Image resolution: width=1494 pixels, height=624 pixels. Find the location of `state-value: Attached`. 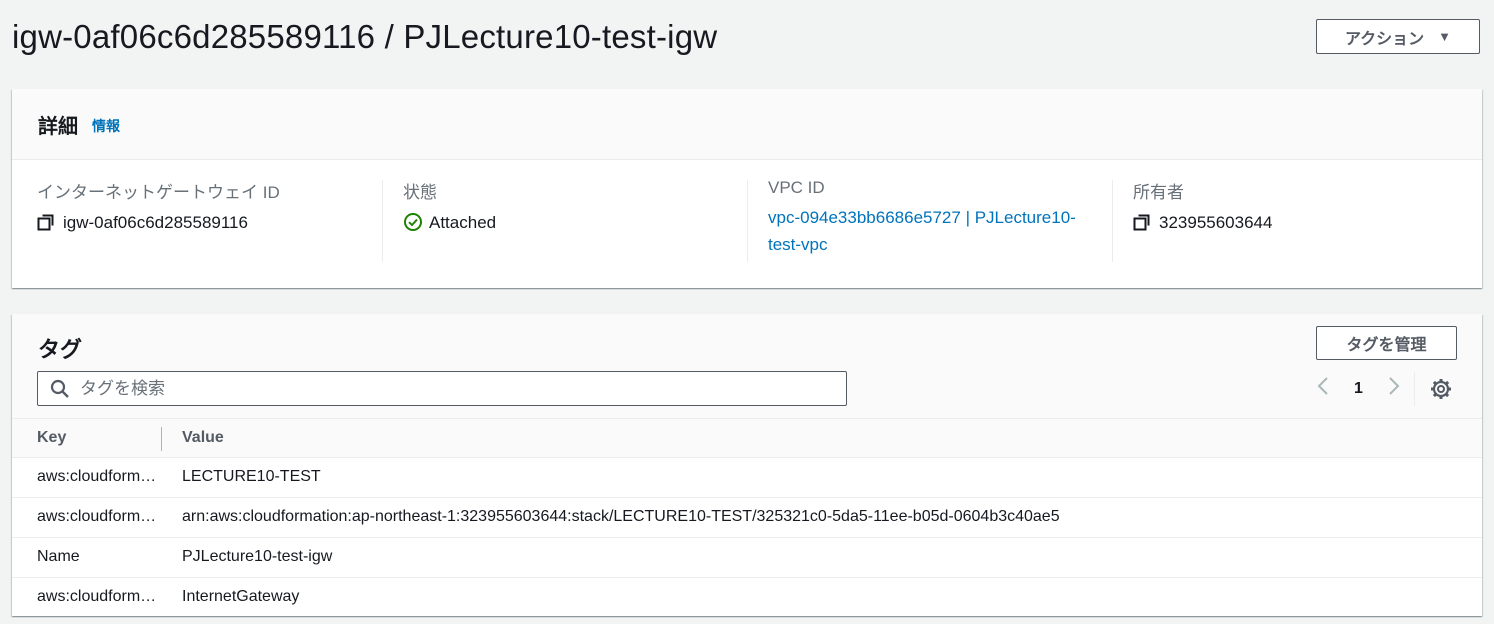

state-value: Attached is located at coordinates (463, 222).